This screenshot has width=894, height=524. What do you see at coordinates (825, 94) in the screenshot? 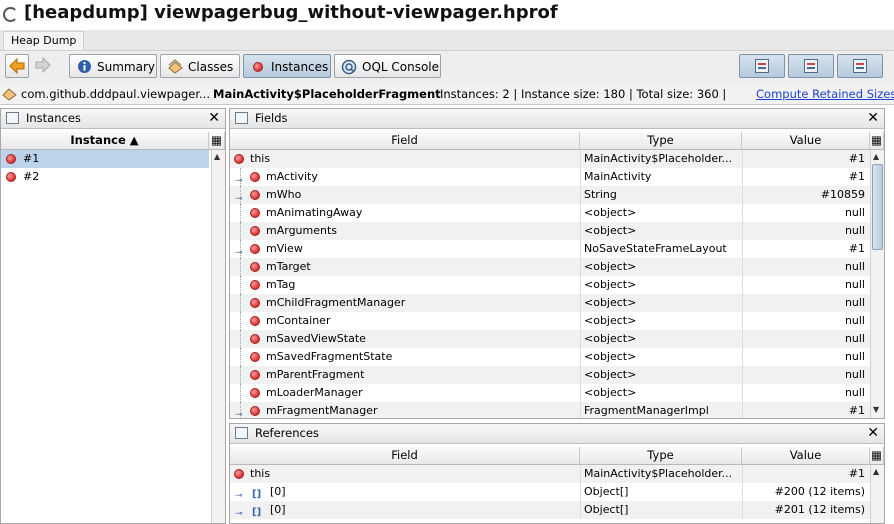
I see `compute-retained-sizes-link: Compute Retained Sizes` at bounding box center [825, 94].